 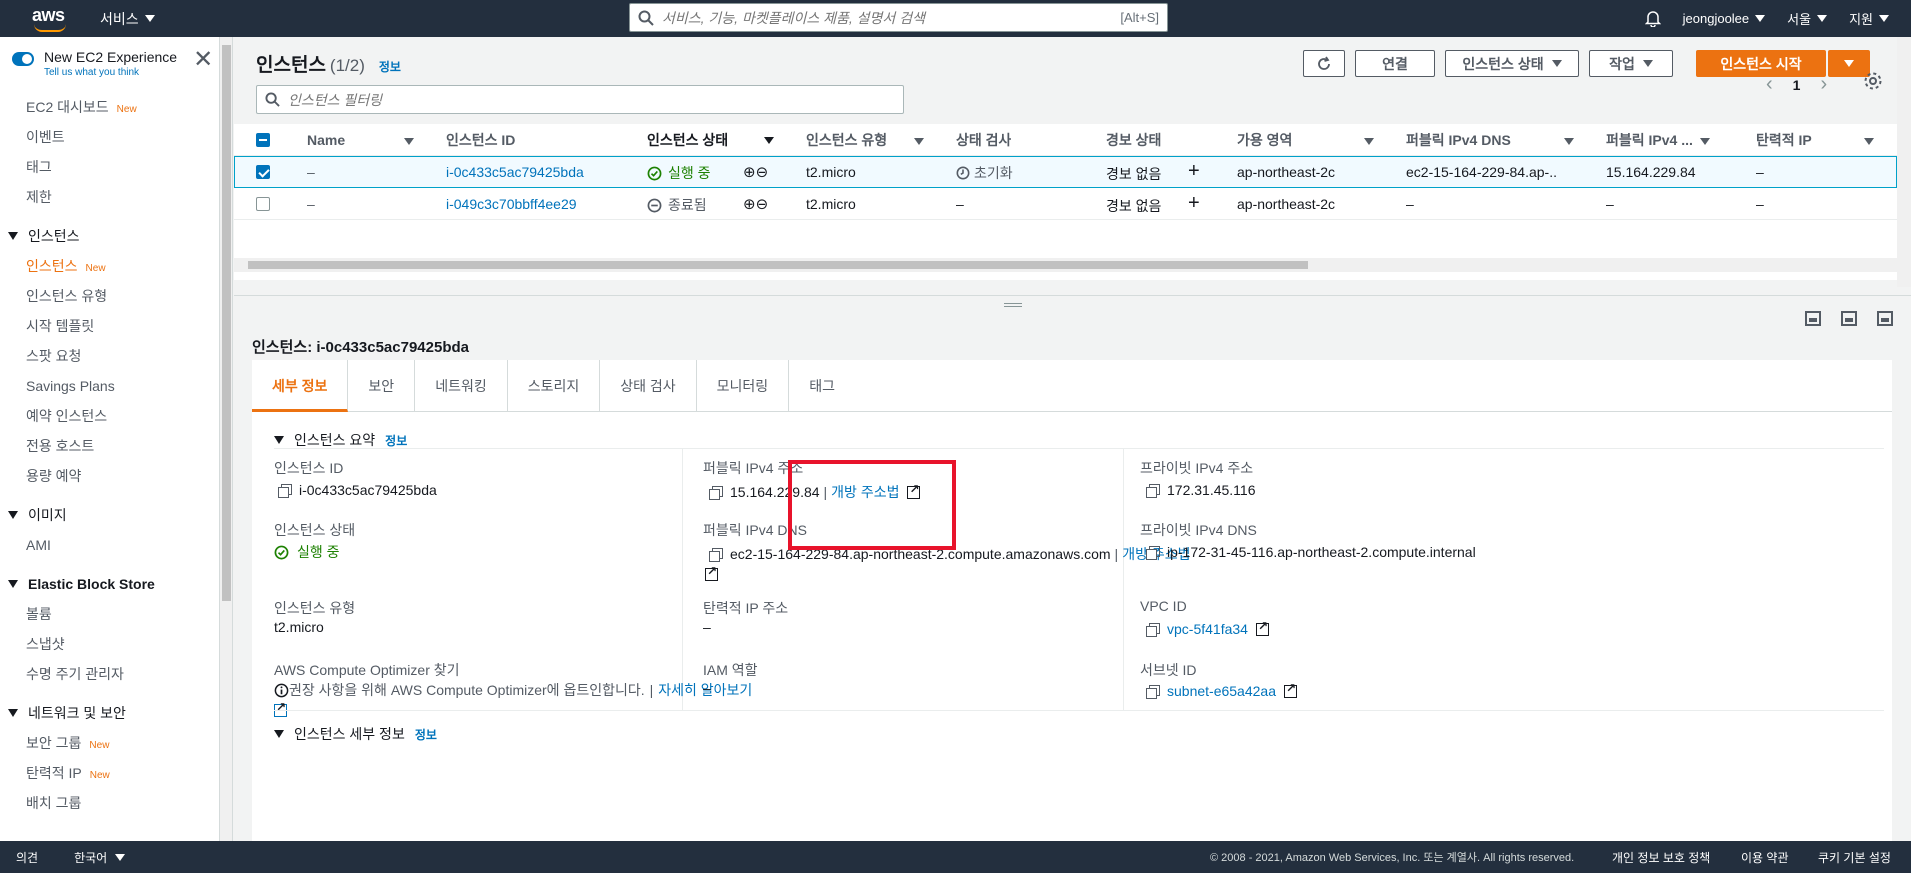 What do you see at coordinates (203, 60) in the screenshot?
I see `close-icon: ✕` at bounding box center [203, 60].